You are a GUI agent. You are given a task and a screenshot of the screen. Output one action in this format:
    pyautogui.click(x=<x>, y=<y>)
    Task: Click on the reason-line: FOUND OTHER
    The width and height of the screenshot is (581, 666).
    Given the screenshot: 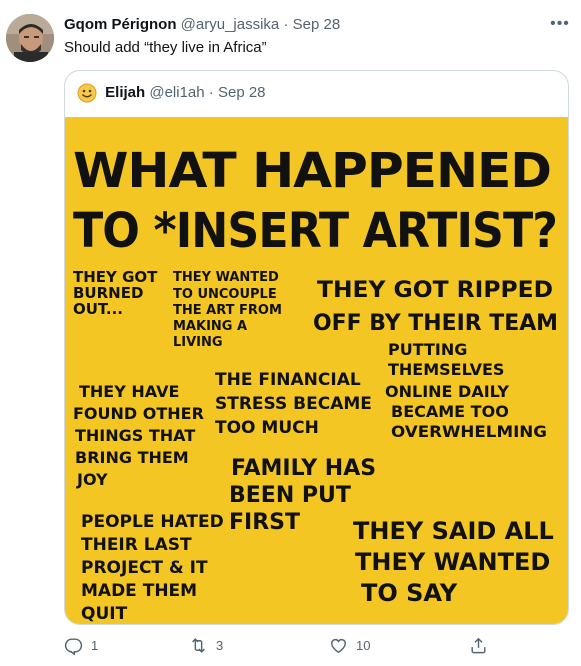 What is the action you would take?
    pyautogui.click(x=138, y=413)
    